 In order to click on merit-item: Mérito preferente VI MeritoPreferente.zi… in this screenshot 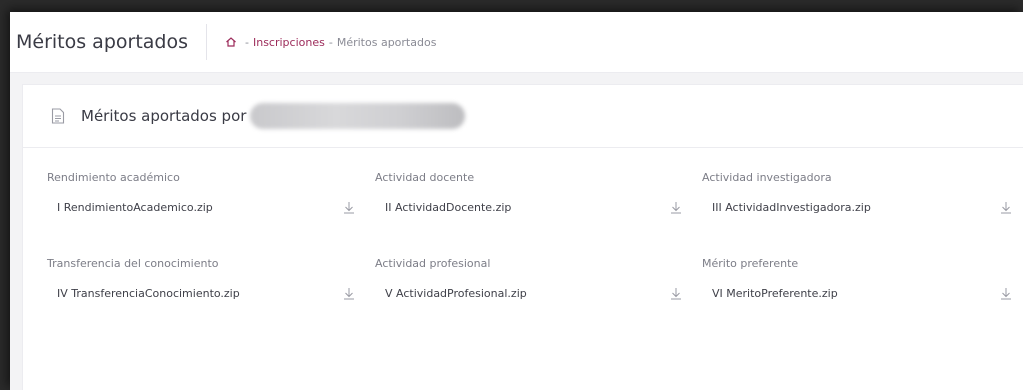, I will do `click(862, 294)`.